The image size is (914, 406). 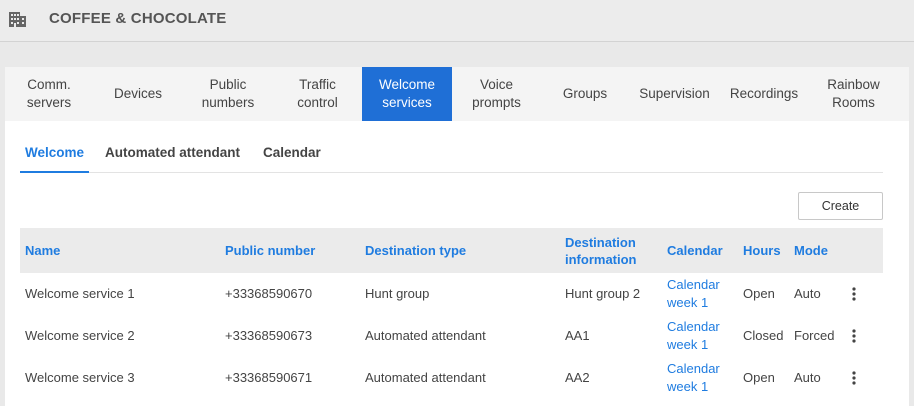 What do you see at coordinates (577, 335) in the screenshot?
I see `cell-destination-information: AA1` at bounding box center [577, 335].